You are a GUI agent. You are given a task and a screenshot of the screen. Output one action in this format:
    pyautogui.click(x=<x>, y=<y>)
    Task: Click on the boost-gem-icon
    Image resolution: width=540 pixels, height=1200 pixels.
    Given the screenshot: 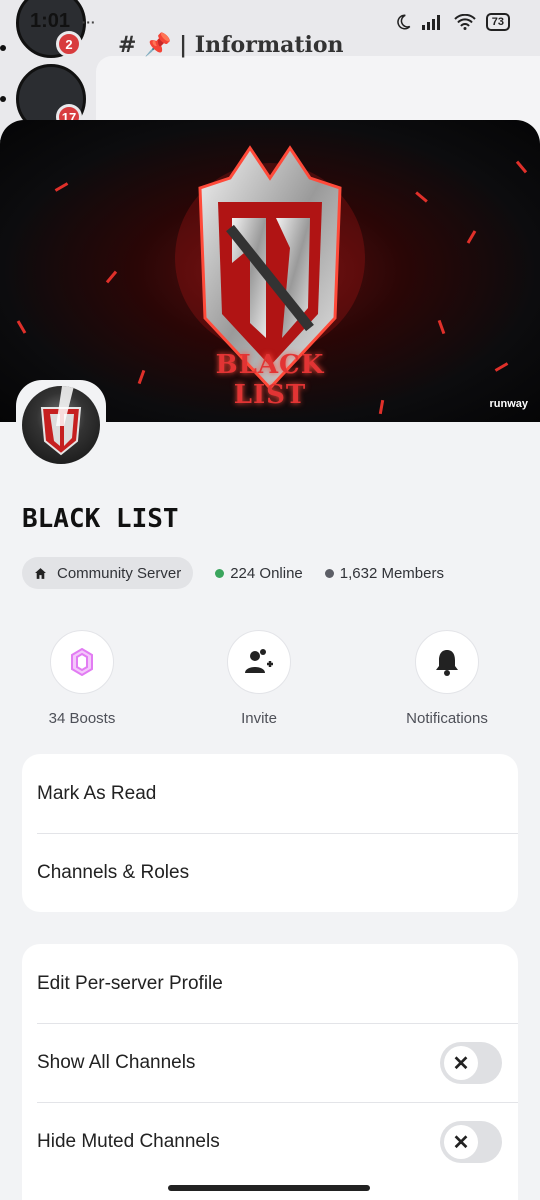 What is the action you would take?
    pyautogui.click(x=82, y=662)
    